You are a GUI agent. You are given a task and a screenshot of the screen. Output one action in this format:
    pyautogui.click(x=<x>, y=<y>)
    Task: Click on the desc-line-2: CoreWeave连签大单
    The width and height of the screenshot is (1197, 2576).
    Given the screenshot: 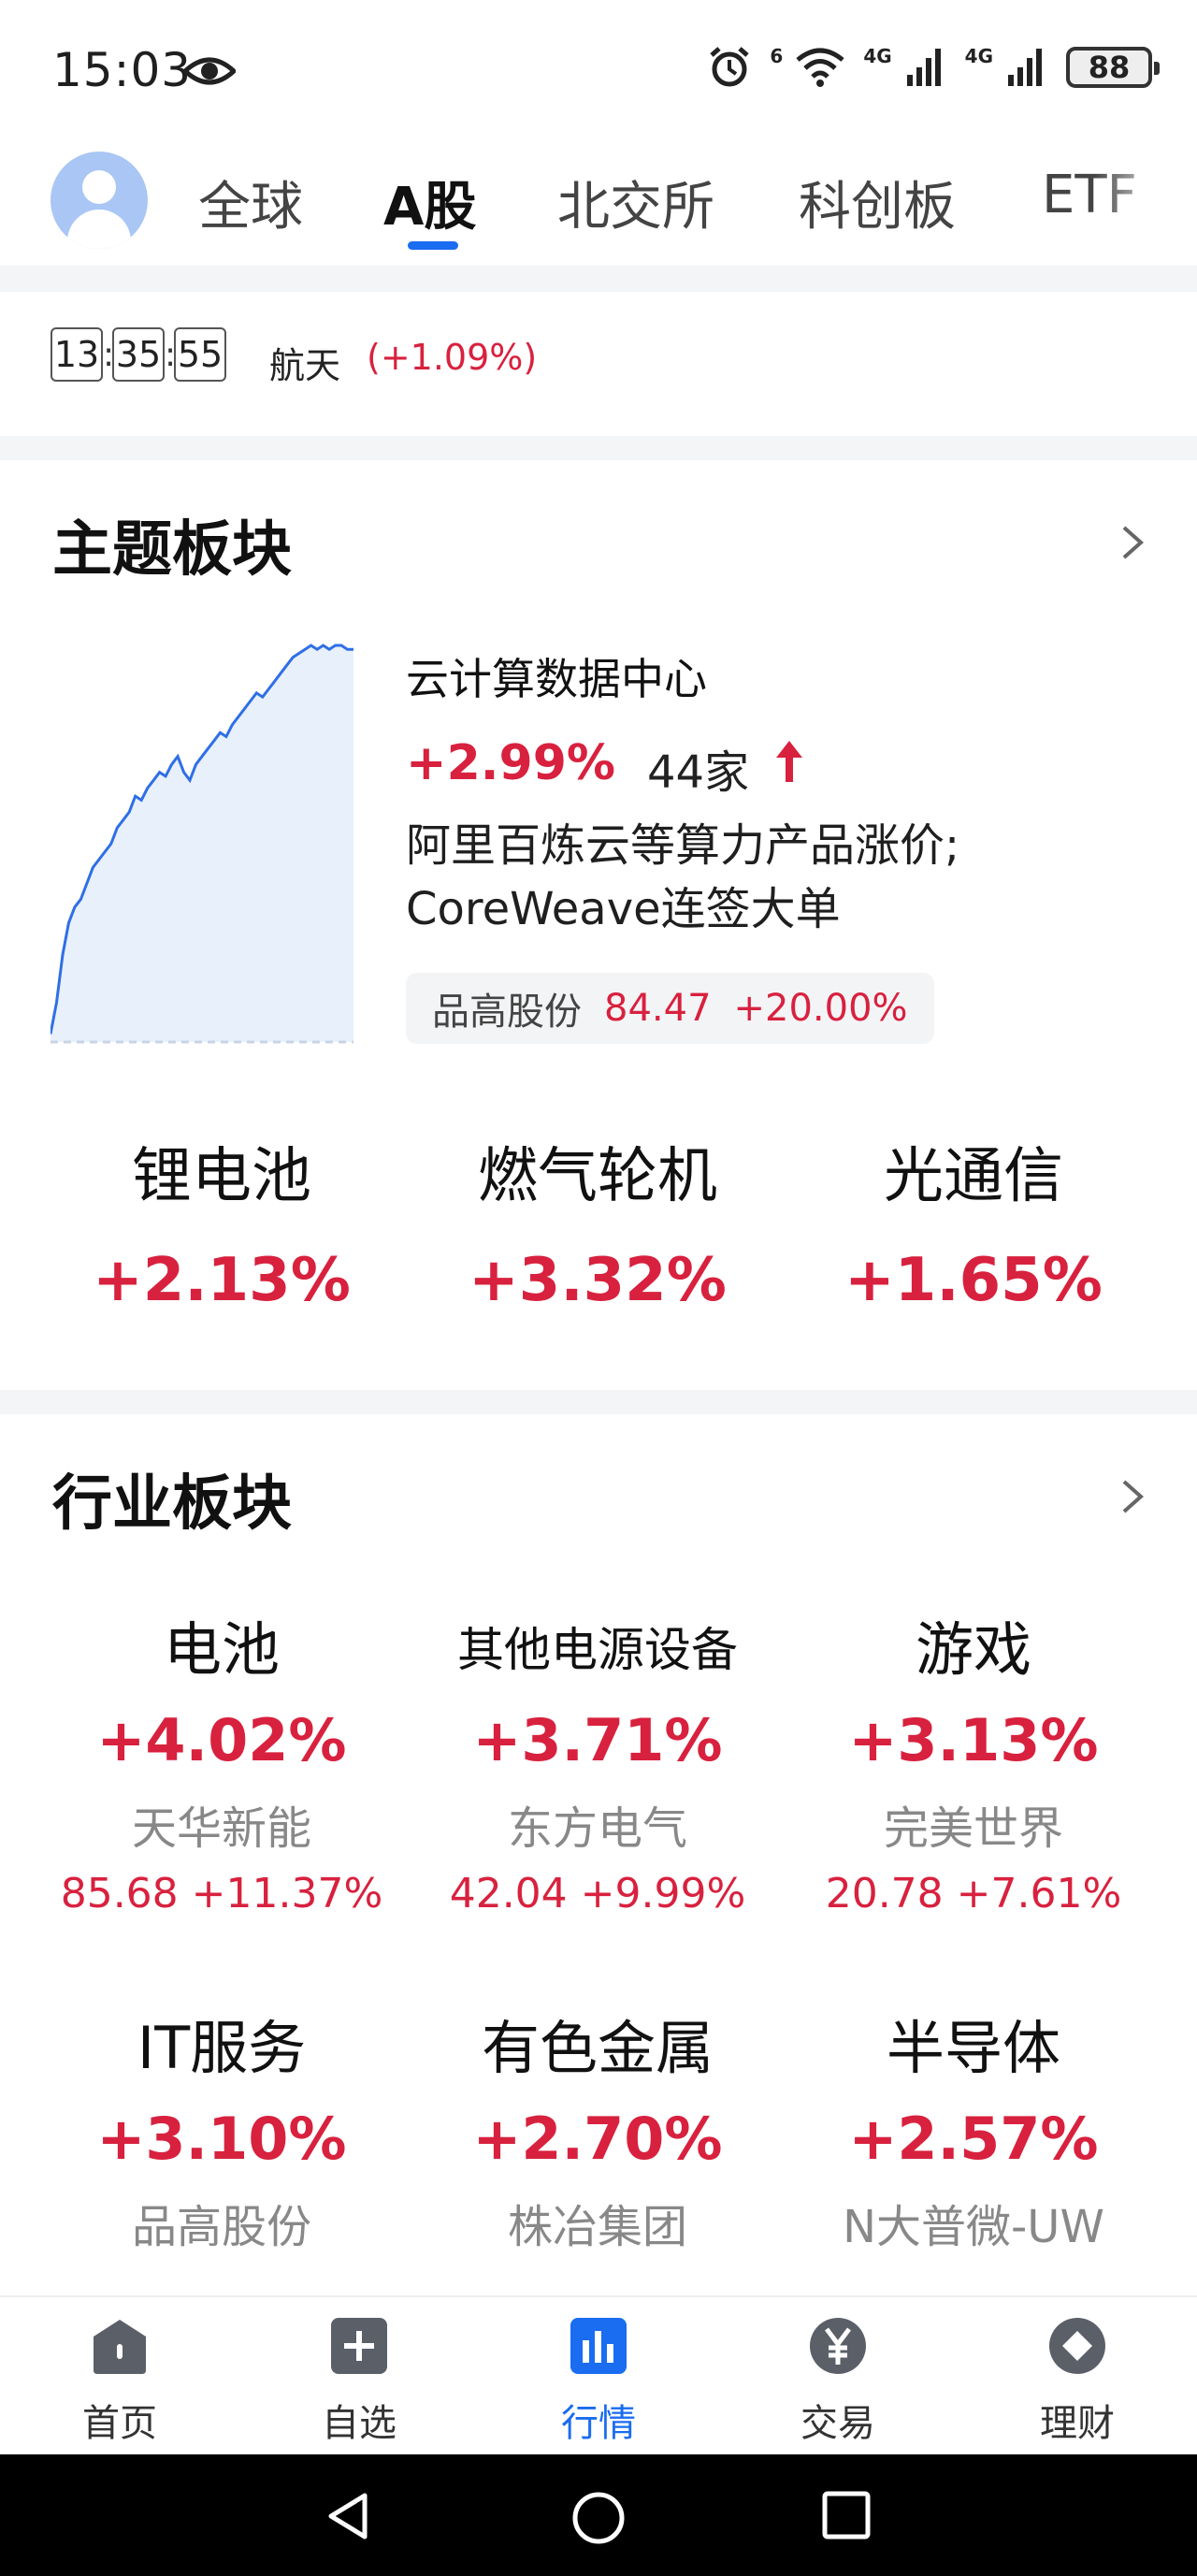 What is the action you would take?
    pyautogui.click(x=623, y=909)
    